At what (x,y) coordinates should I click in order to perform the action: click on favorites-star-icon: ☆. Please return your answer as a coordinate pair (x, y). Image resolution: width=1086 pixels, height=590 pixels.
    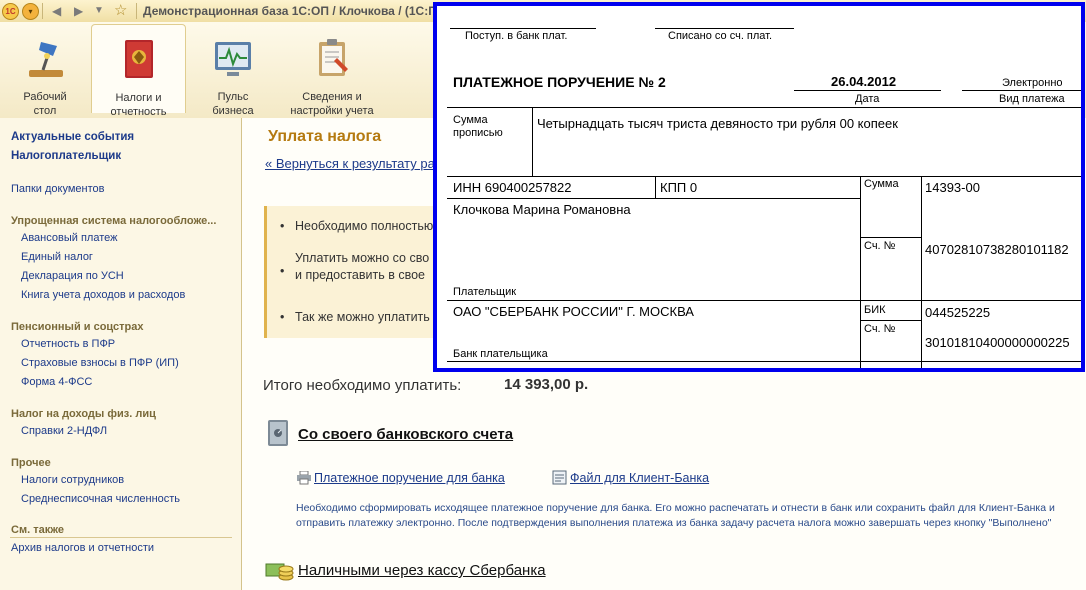
    Looking at the image, I should click on (120, 10).